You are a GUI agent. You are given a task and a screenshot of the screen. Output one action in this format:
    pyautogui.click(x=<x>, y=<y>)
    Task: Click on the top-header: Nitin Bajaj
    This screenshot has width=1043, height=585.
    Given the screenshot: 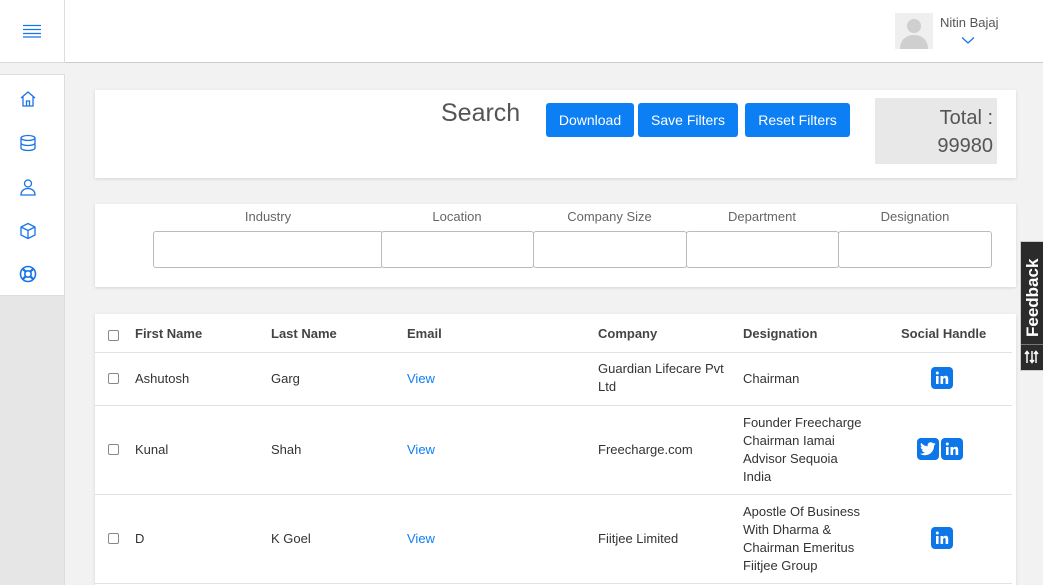 What is the action you would take?
    pyautogui.click(x=554, y=31)
    